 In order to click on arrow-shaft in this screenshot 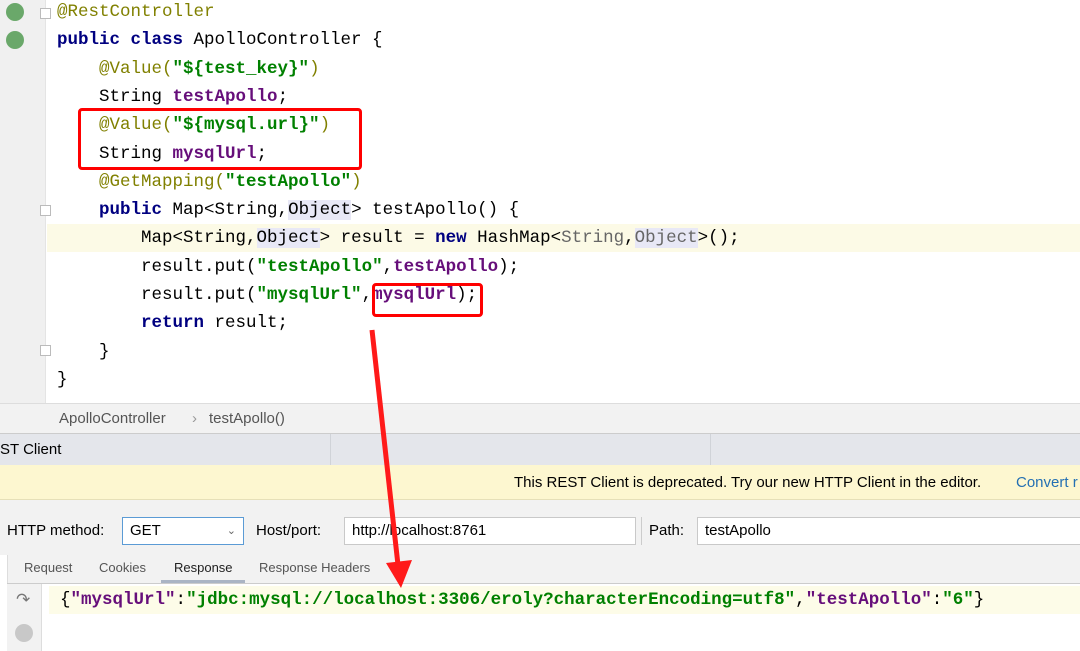, I will do `click(385, 447)`.